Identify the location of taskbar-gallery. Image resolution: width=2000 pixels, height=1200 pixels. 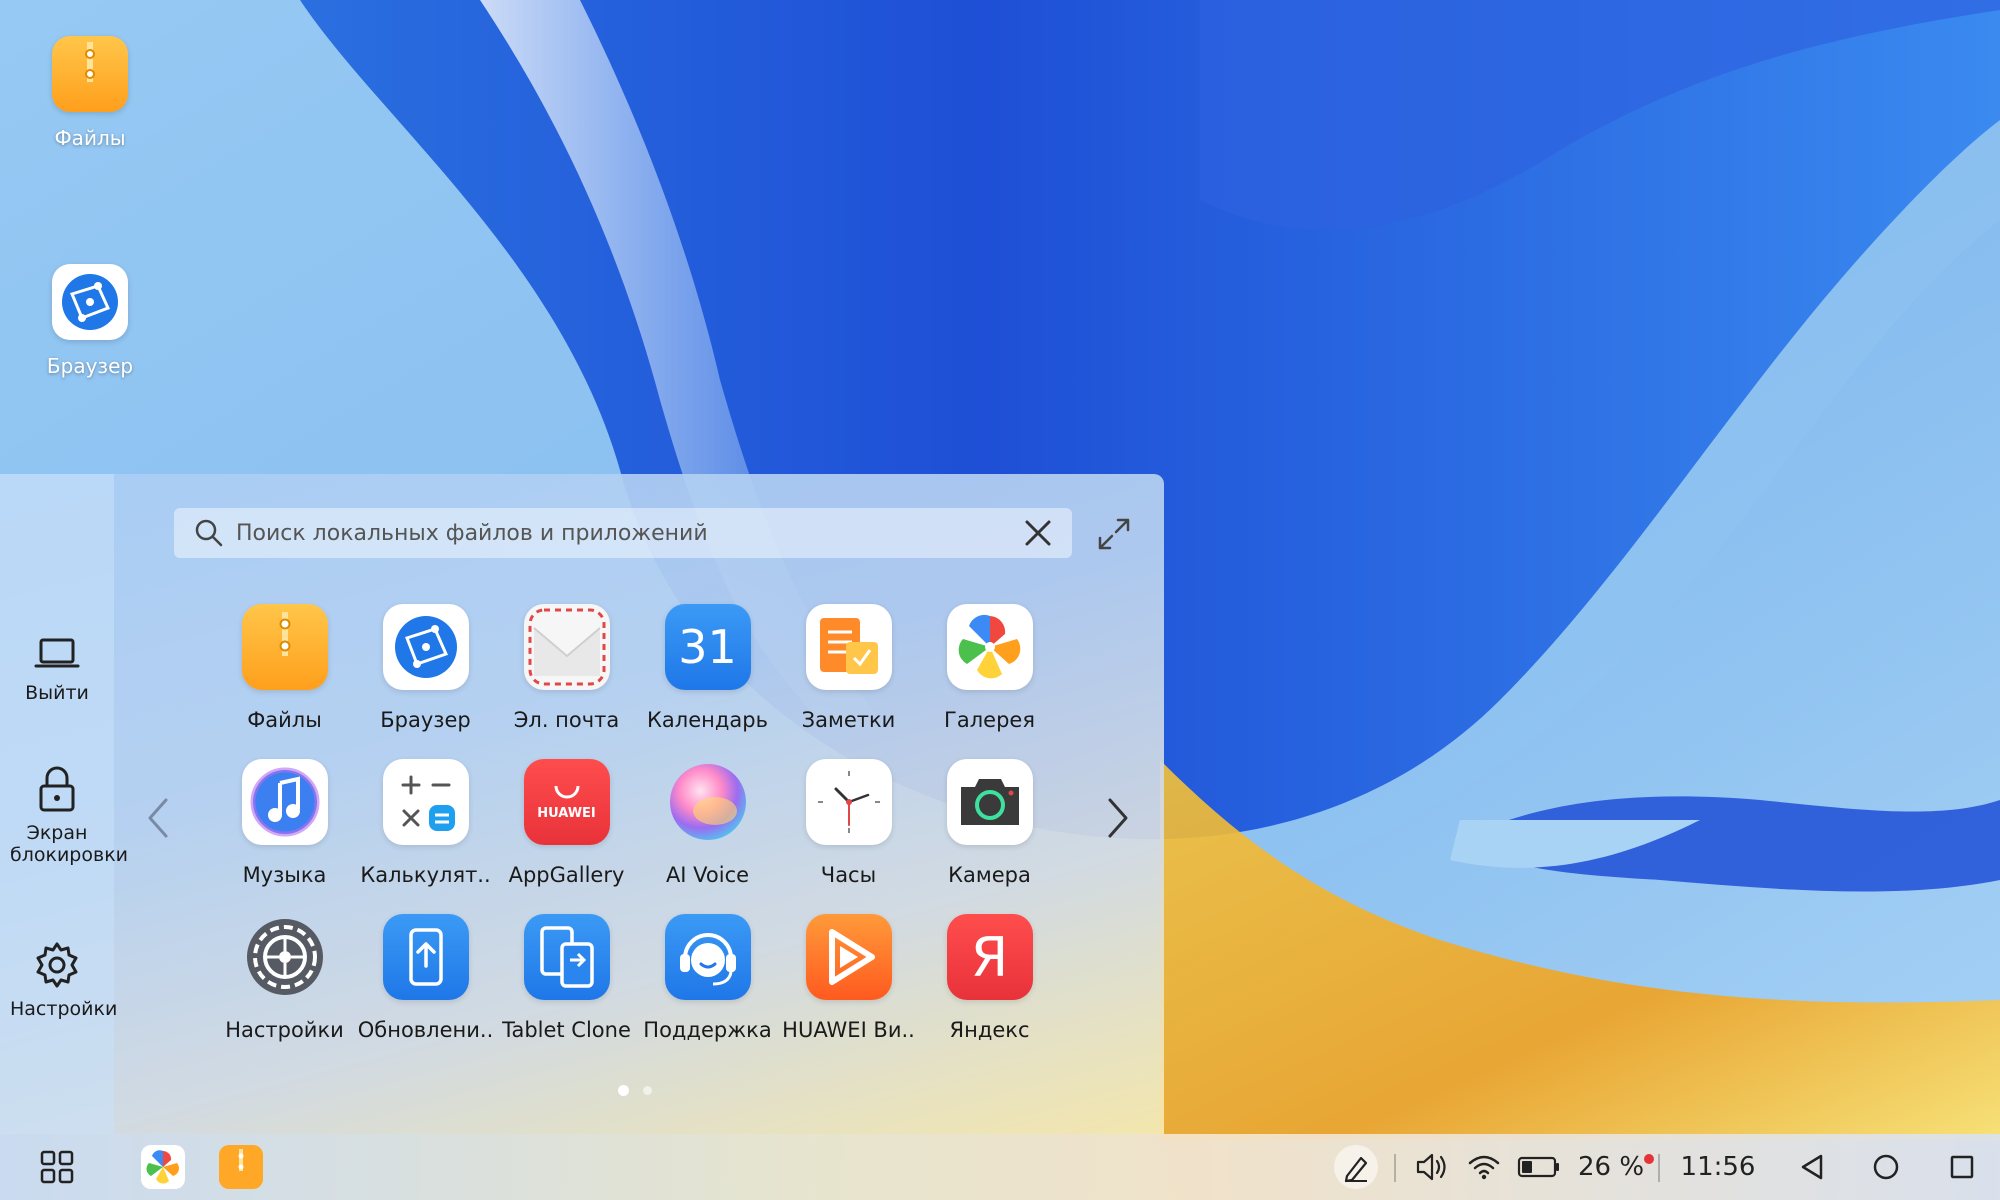
(163, 1167).